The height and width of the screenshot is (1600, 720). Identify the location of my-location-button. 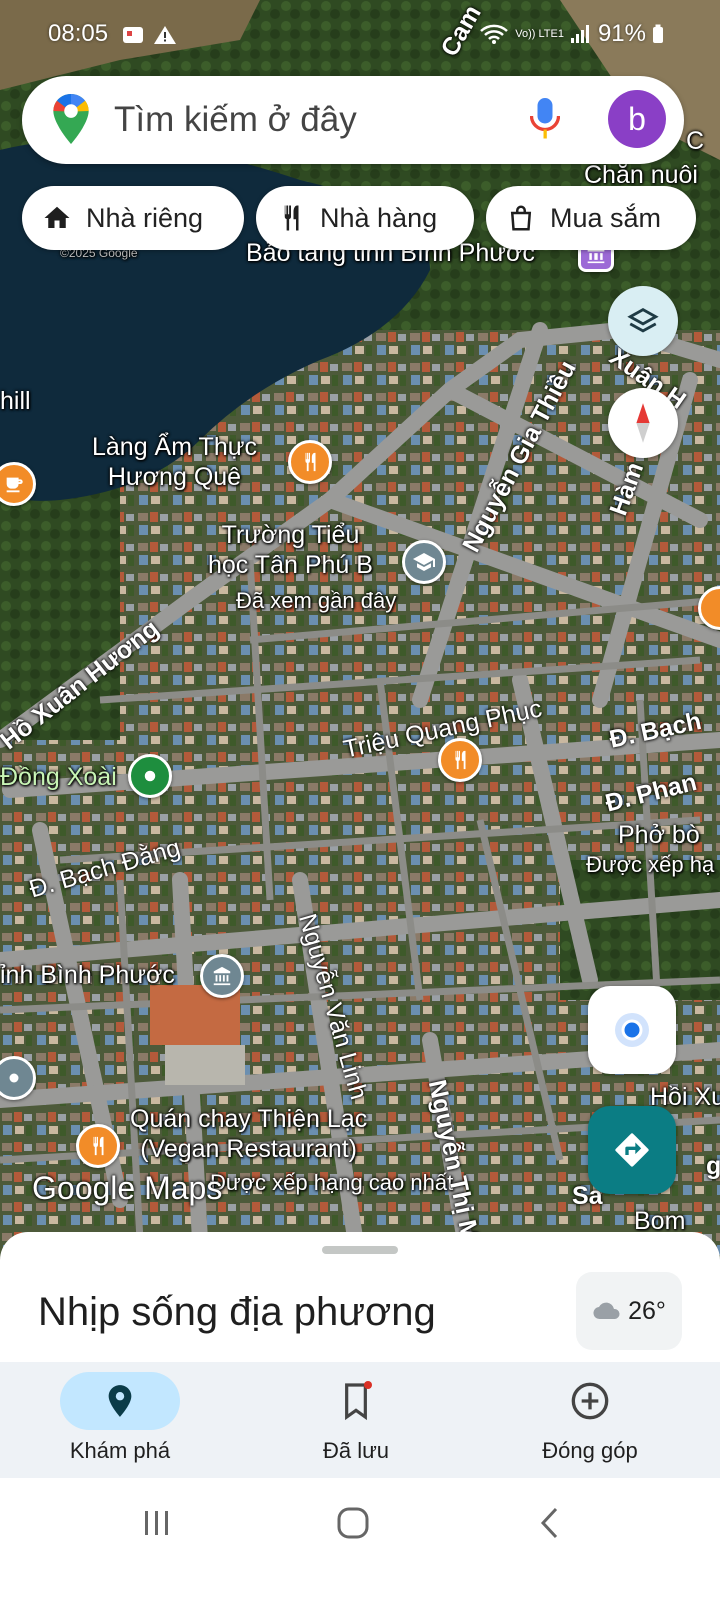
(632, 1030).